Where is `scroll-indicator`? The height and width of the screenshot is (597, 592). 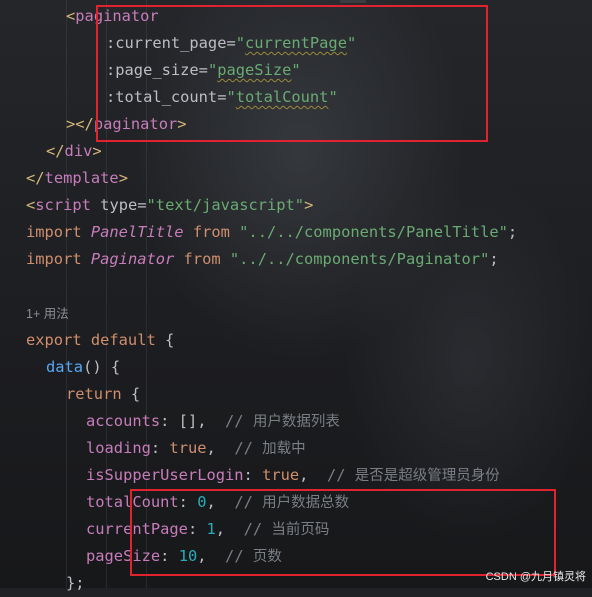 scroll-indicator is located at coordinates (353, 1).